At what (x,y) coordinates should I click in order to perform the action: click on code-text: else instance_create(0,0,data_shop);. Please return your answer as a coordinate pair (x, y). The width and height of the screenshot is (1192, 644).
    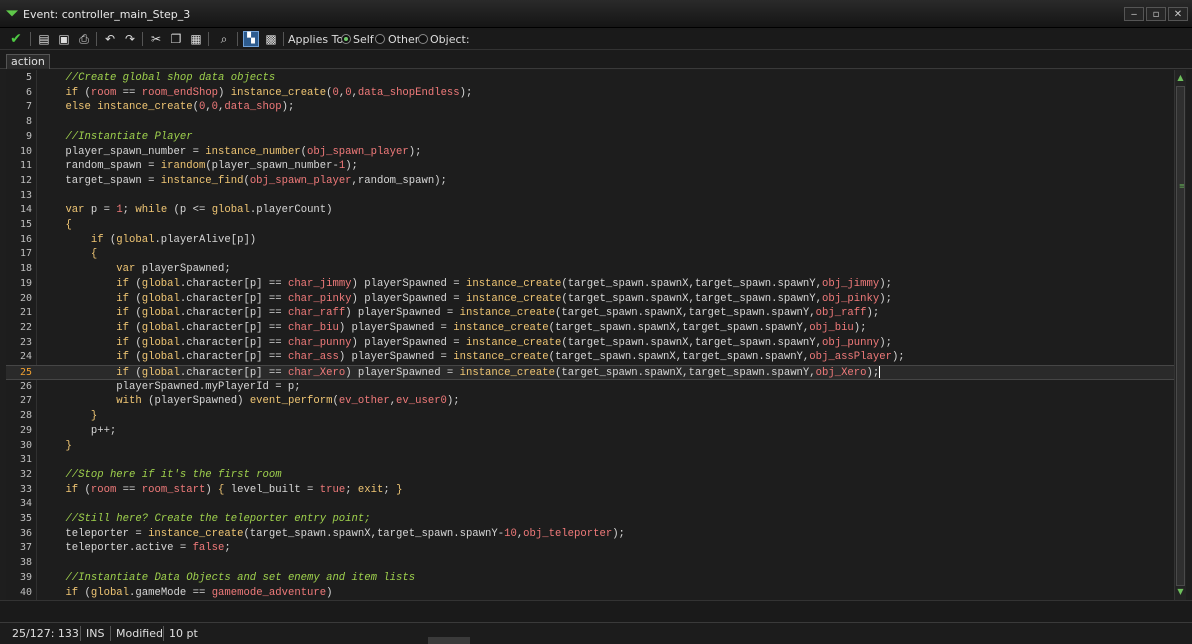
    Looking at the image, I should click on (167, 107).